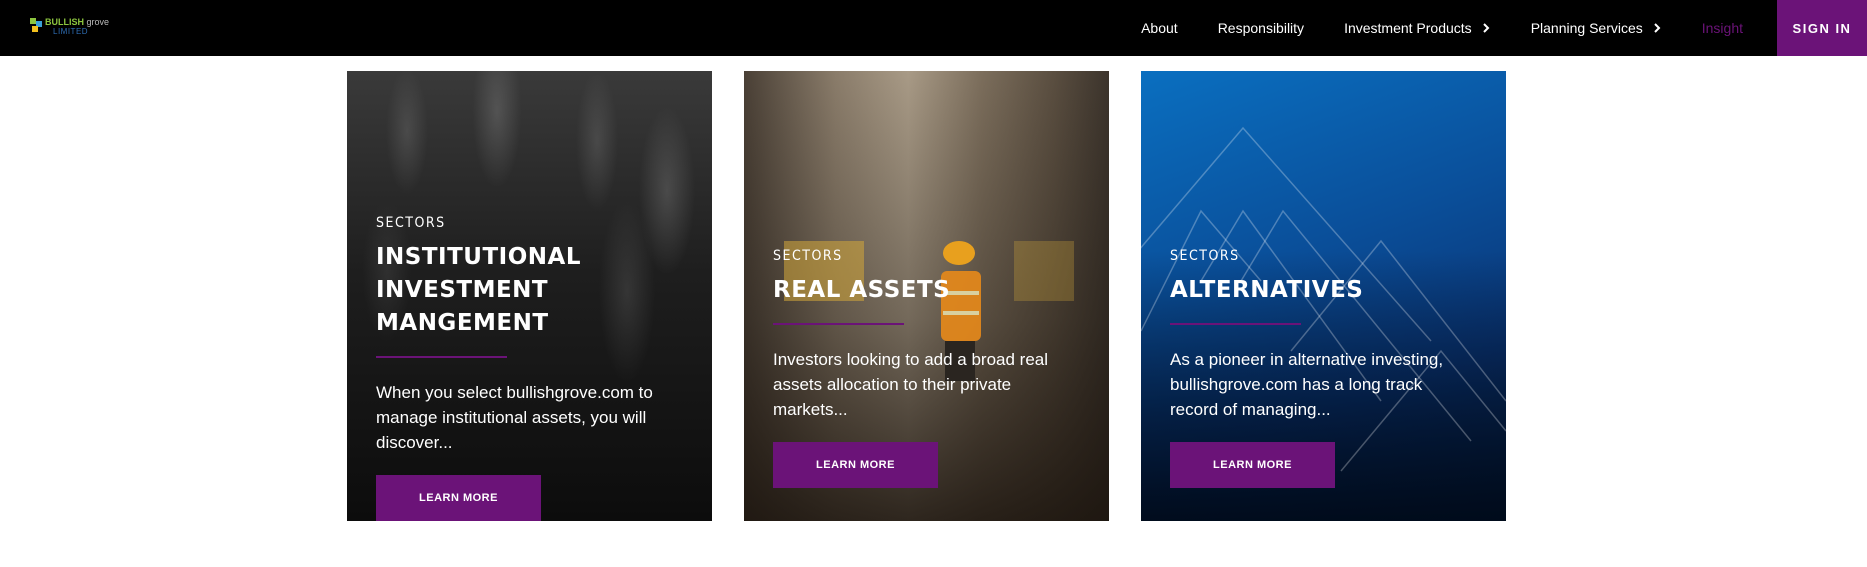 The width and height of the screenshot is (1867, 567). What do you see at coordinates (97, 22) in the screenshot?
I see `logo-word-grove: grove` at bounding box center [97, 22].